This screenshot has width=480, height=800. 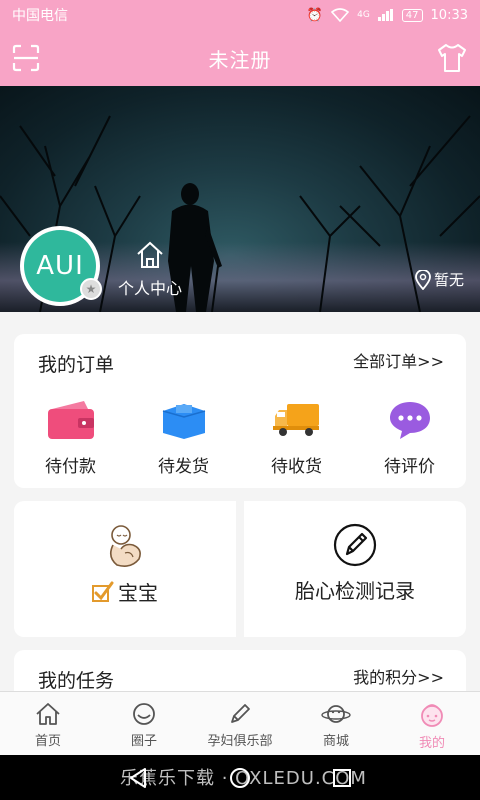 What do you see at coordinates (76, 681) in the screenshot?
I see `tasks-title: 我的任务` at bounding box center [76, 681].